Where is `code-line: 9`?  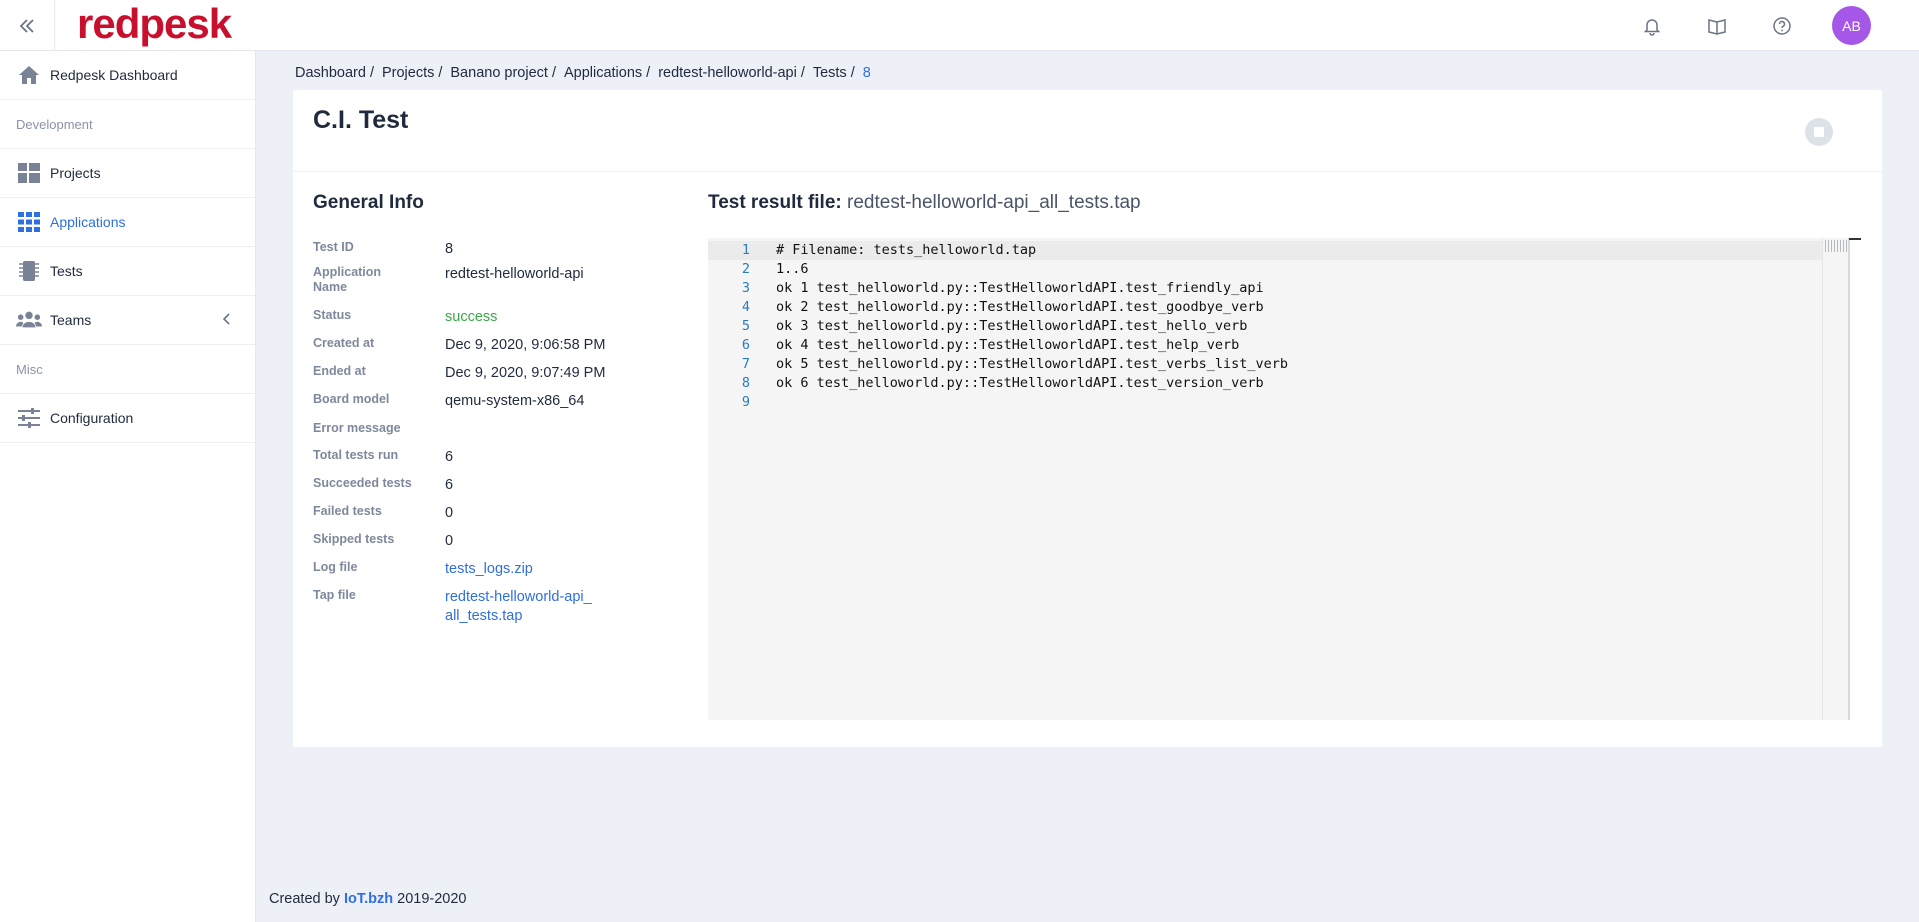 code-line: 9 is located at coordinates (742, 402).